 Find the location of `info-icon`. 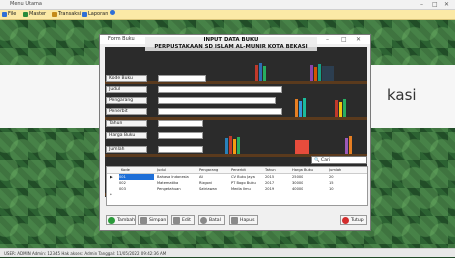

info-icon is located at coordinates (112, 12).